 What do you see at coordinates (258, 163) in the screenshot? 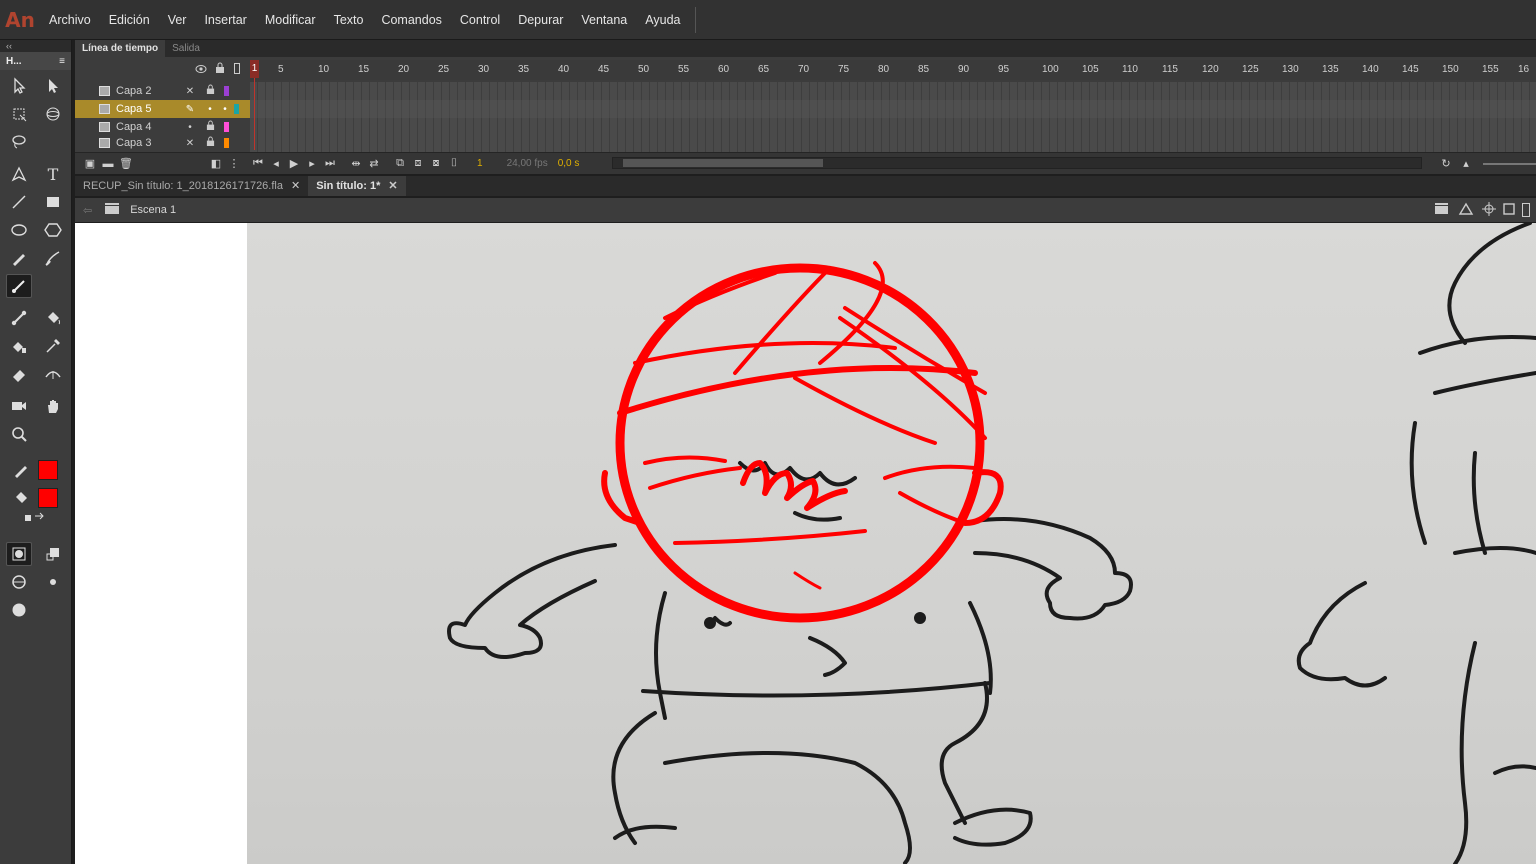
I see `go-first-frame-icon: ⏮` at bounding box center [258, 163].